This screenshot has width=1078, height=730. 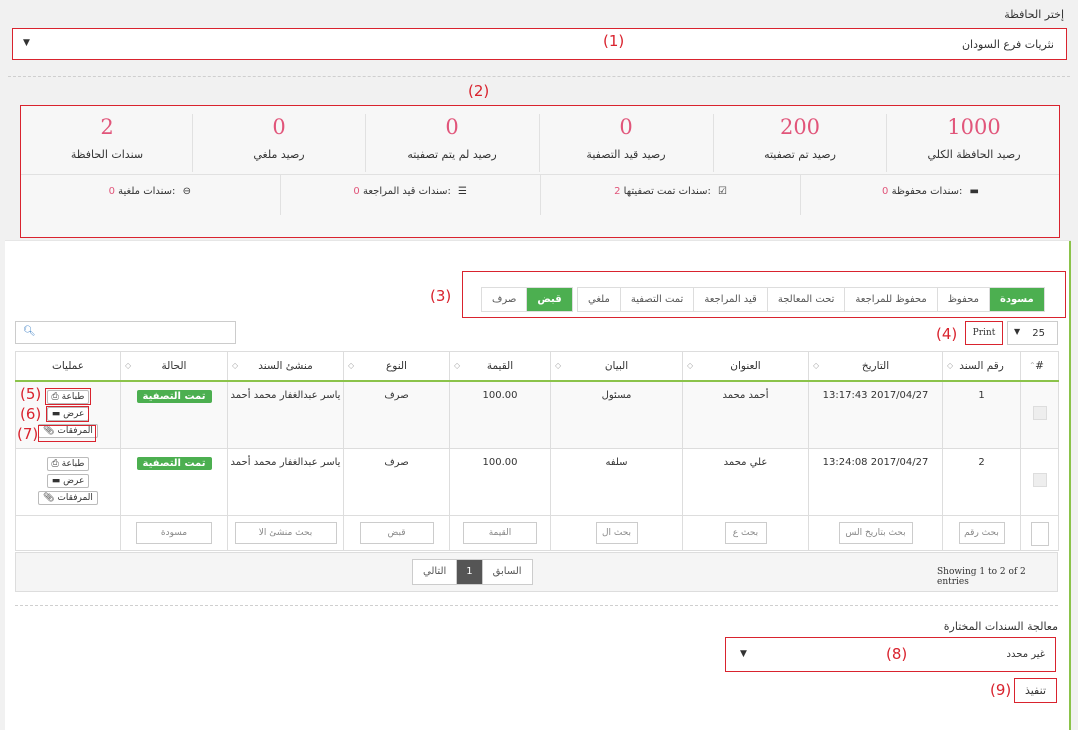 What do you see at coordinates (539, 44) in the screenshot?
I see `wallet-select: نثريات فرع السودان ▼` at bounding box center [539, 44].